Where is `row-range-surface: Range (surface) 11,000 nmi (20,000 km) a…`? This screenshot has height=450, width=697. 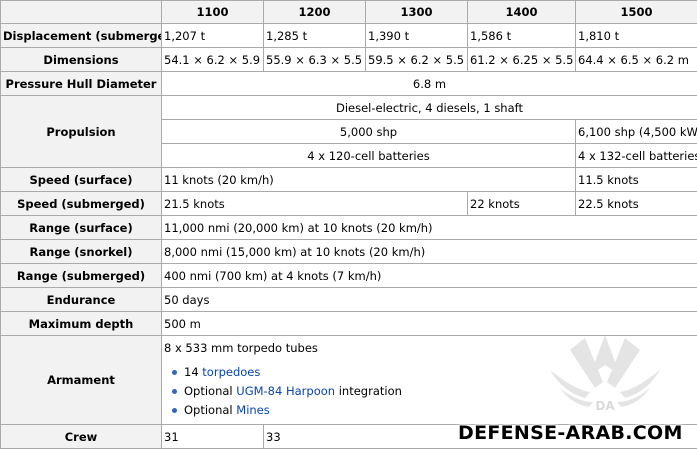
row-range-surface: Range (surface) 11,000 nmi (20,000 km) a… is located at coordinates (348, 227).